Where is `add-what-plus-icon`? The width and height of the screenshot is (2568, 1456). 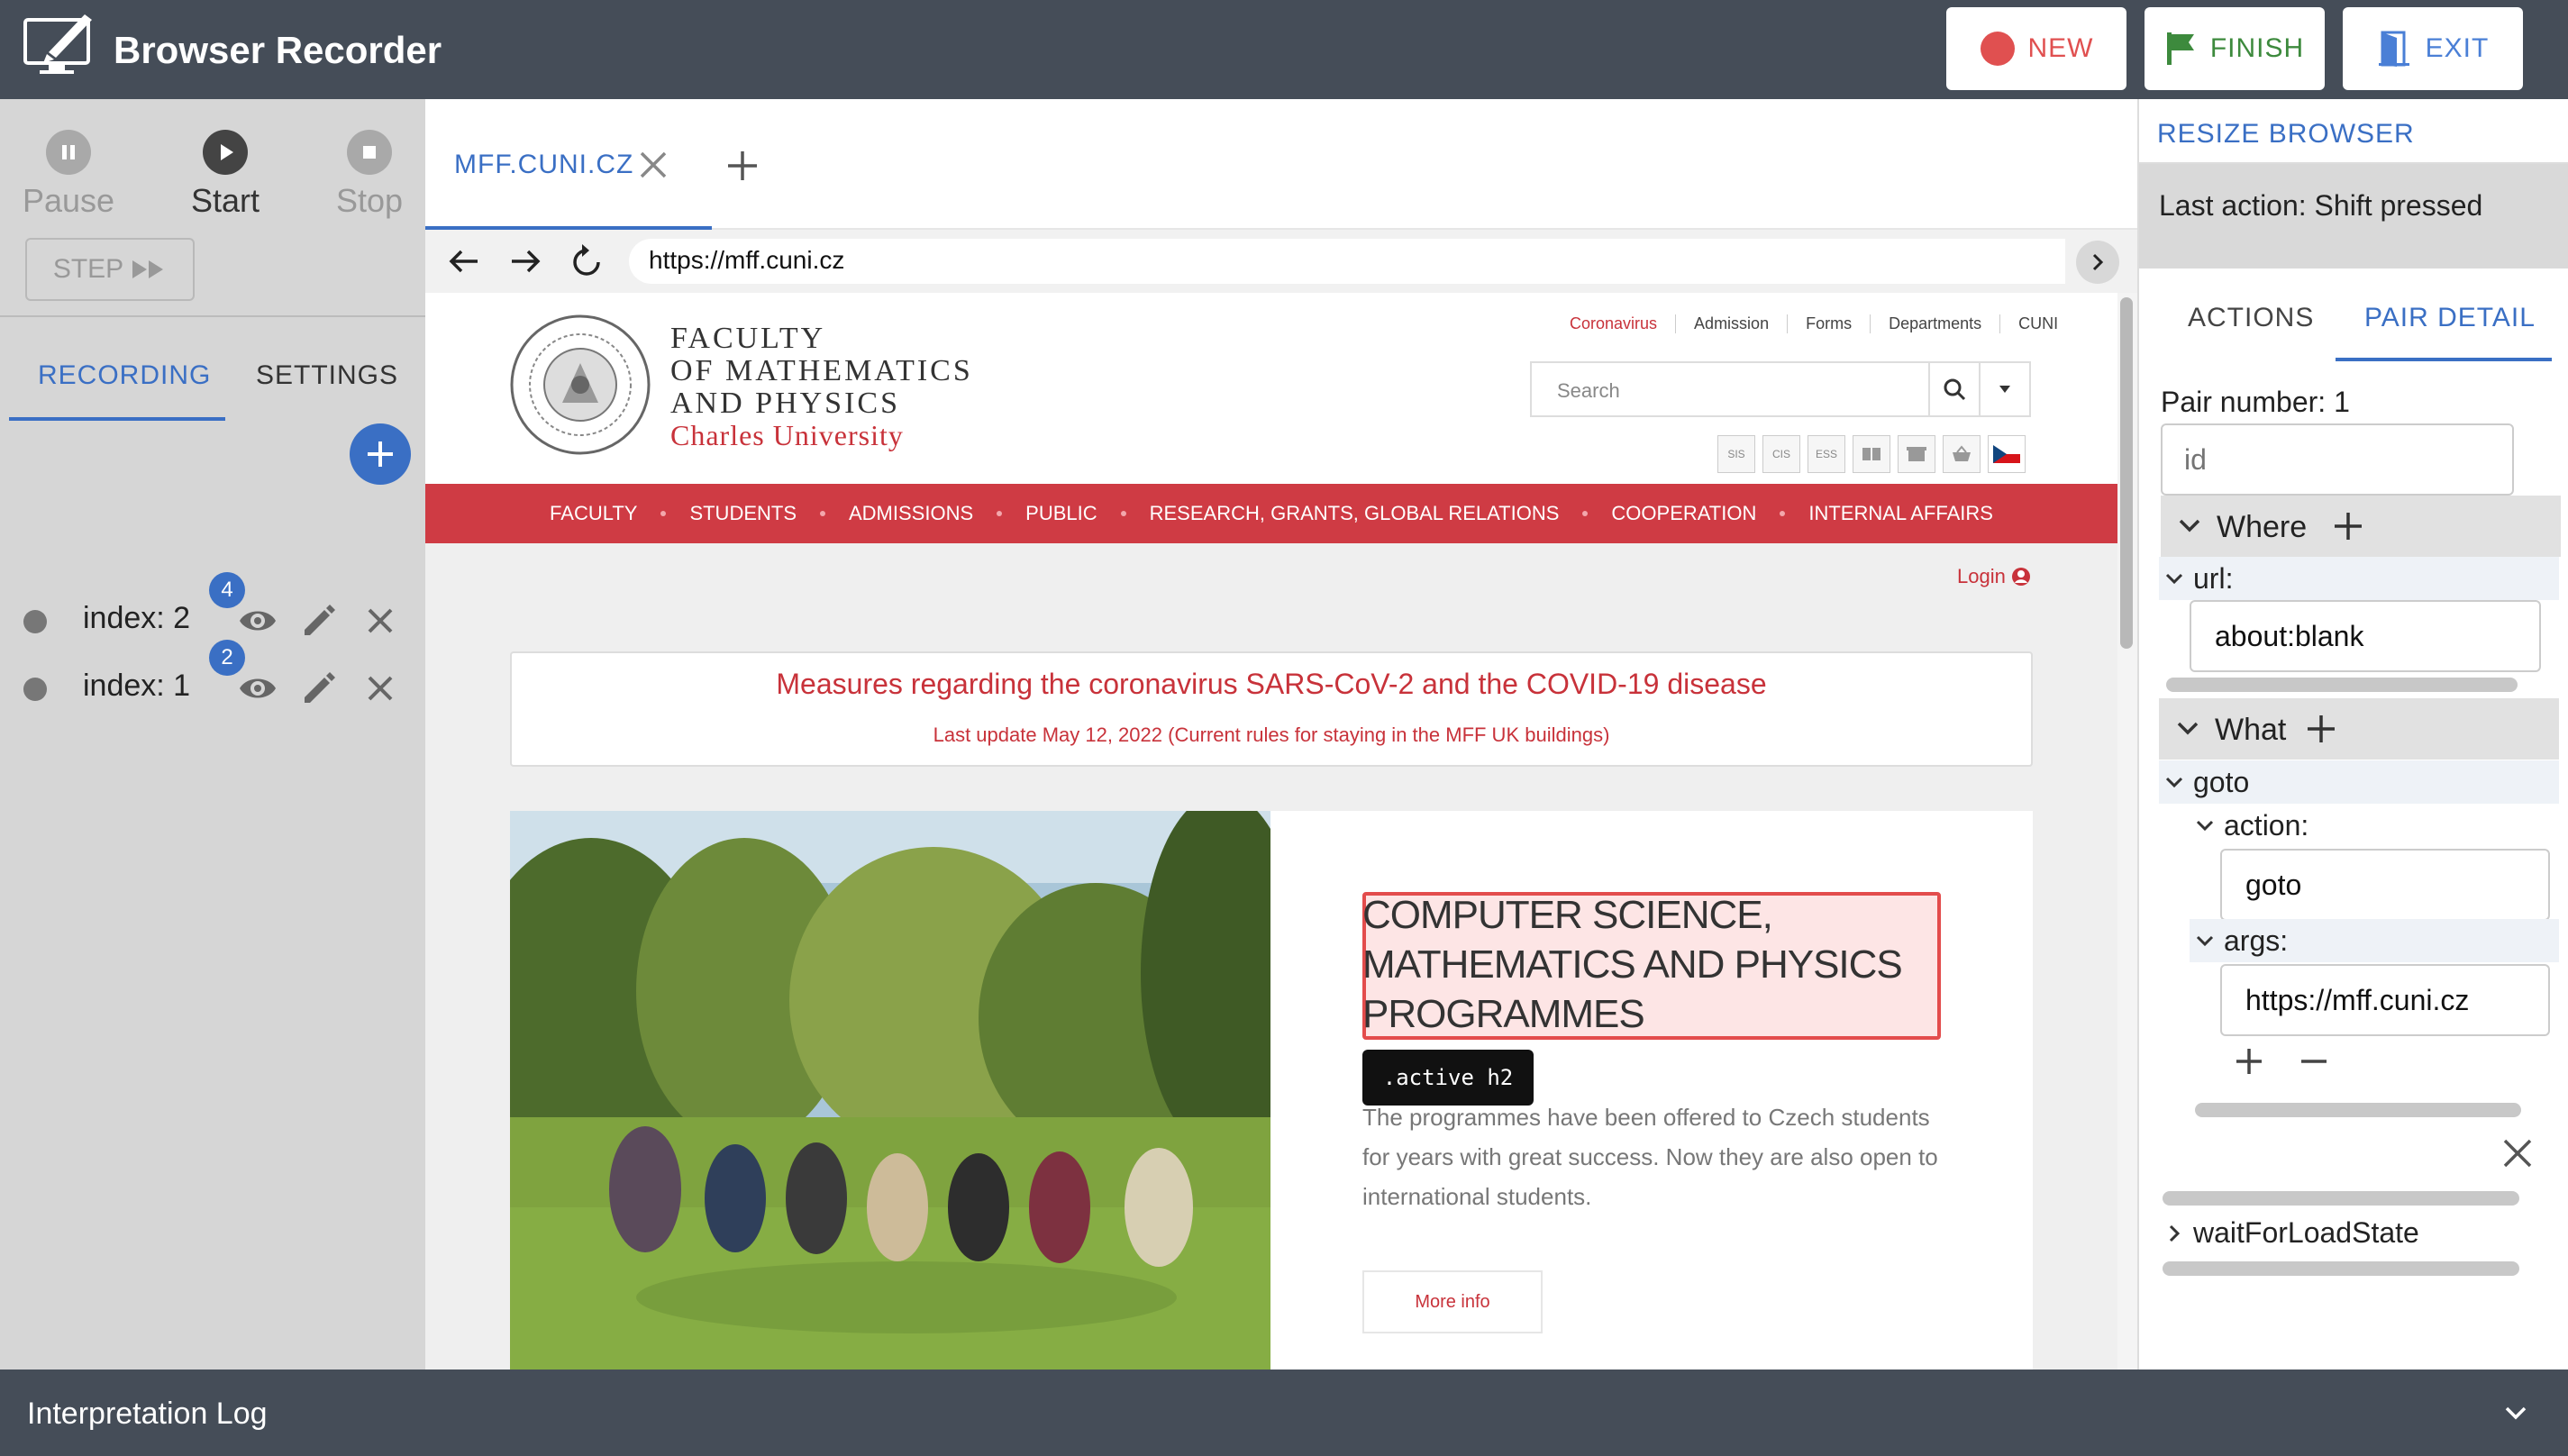 add-what-plus-icon is located at coordinates (2321, 729).